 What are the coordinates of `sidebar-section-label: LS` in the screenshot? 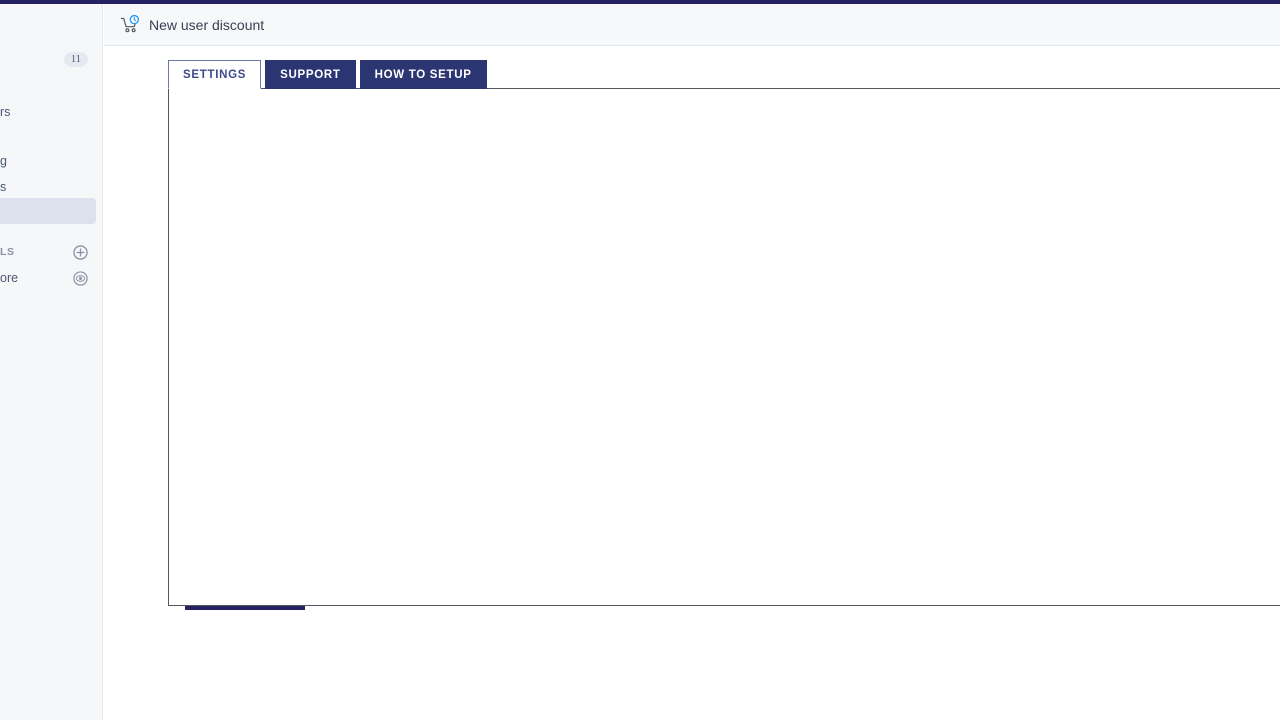 It's located at (7, 252).